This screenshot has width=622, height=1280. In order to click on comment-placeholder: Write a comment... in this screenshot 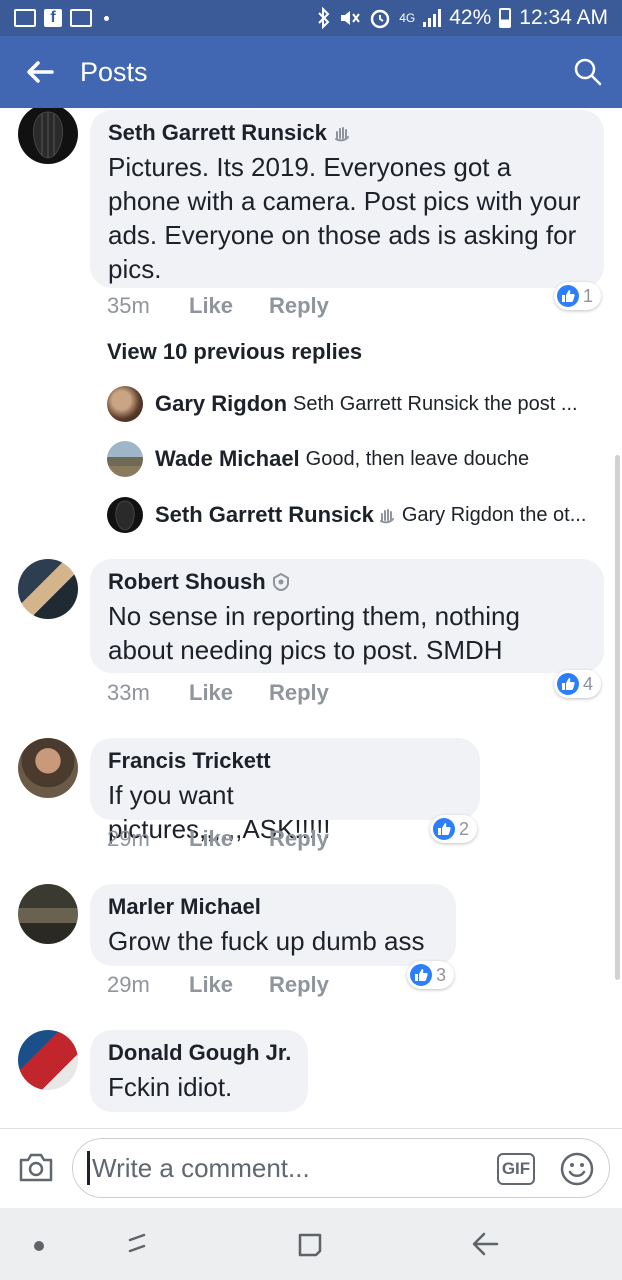, I will do `click(201, 1167)`.